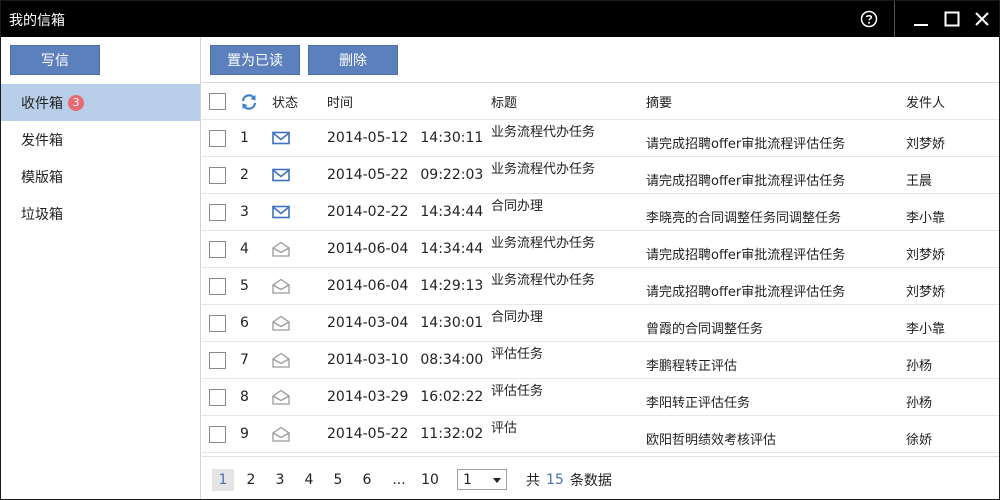  I want to click on select-all-cell, so click(218, 101).